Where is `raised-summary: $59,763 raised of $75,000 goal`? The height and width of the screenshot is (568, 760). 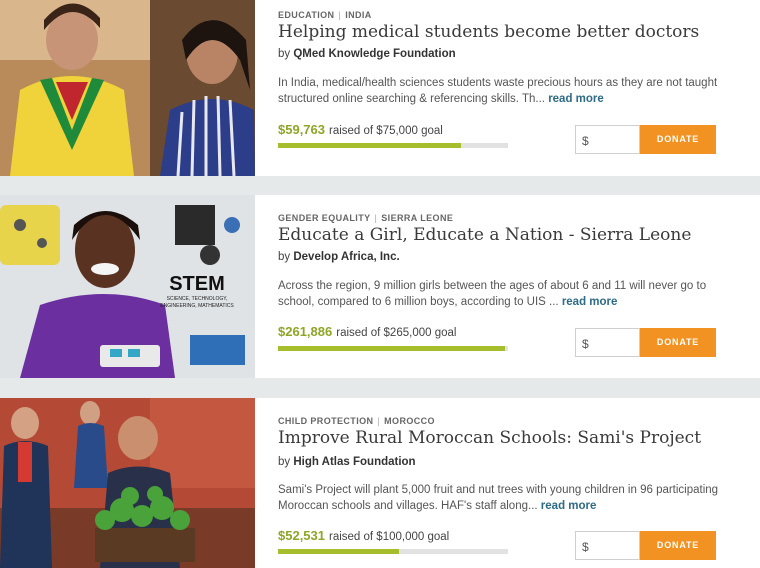
raised-summary: $59,763 raised of $75,000 goal is located at coordinates (360, 129).